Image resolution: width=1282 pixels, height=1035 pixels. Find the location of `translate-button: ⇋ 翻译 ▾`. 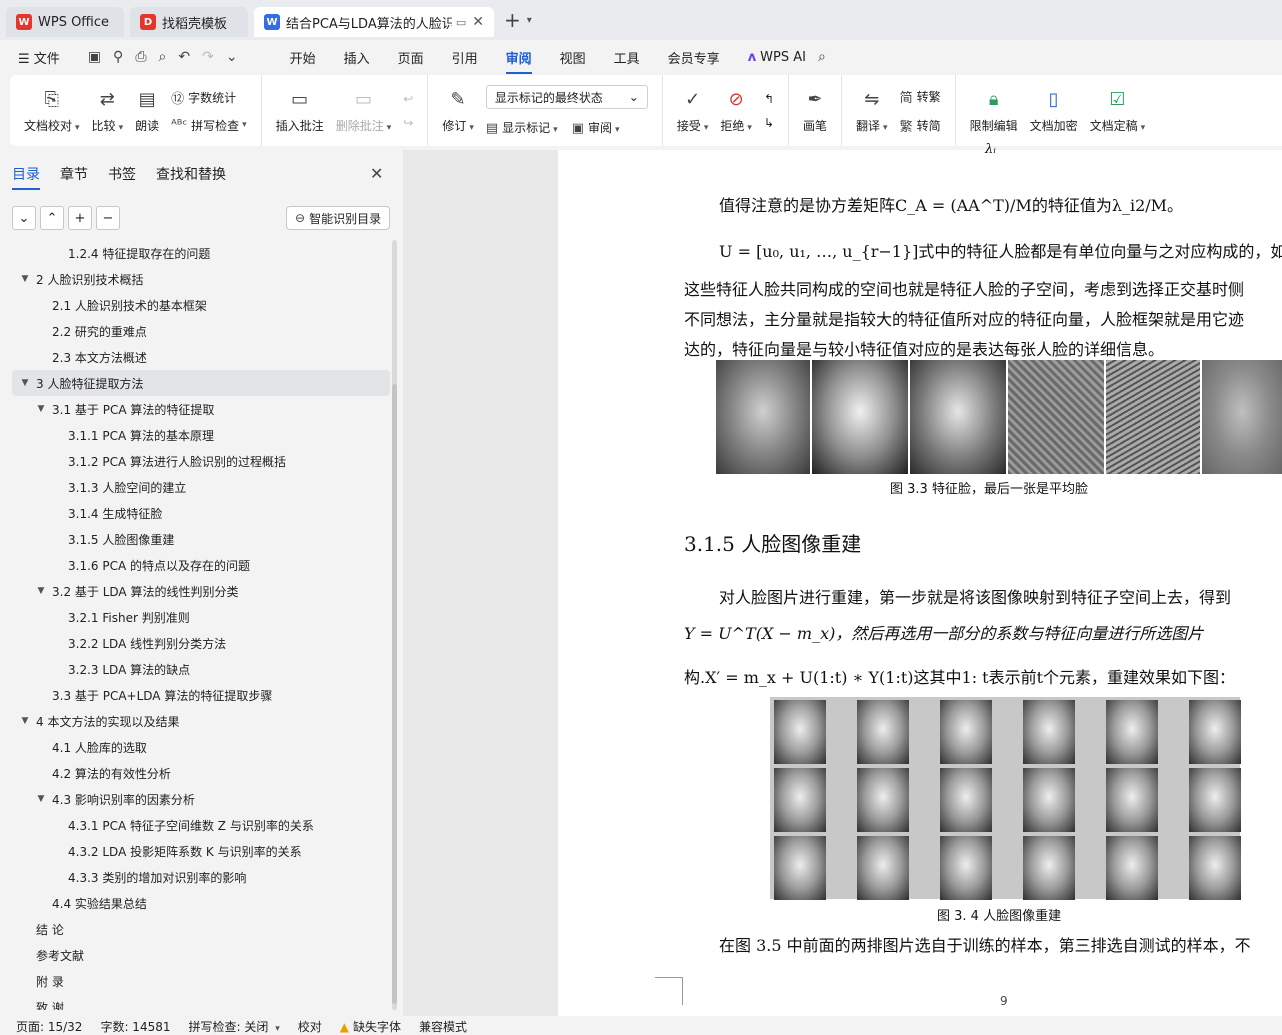

translate-button: ⇋ 翻译 ▾ is located at coordinates (872, 110).